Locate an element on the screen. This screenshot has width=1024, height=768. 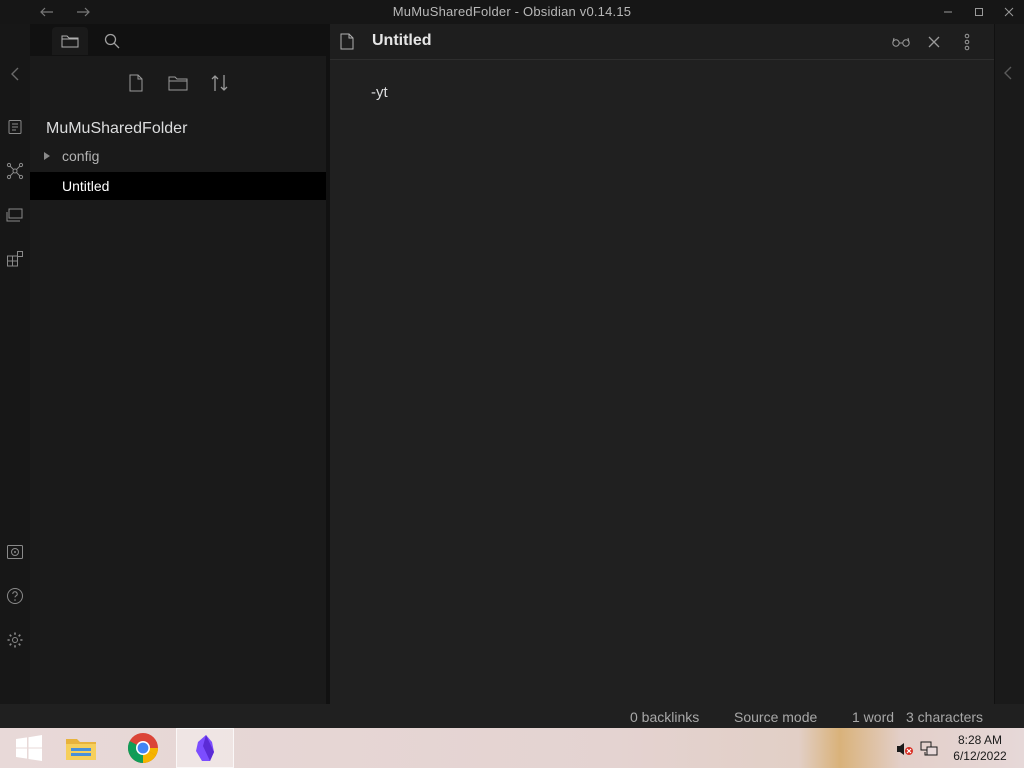
help-icon is located at coordinates (15, 596).